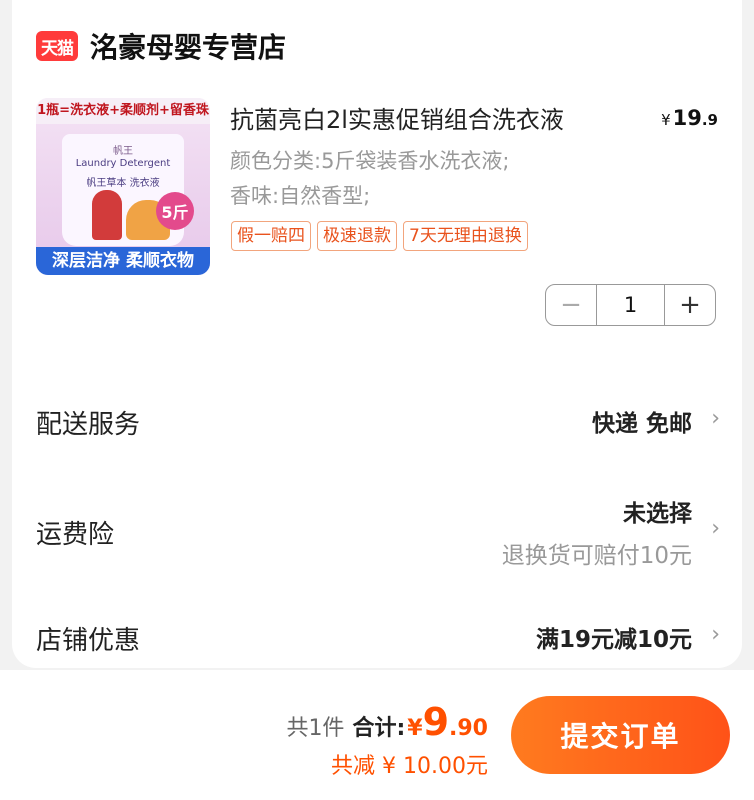 This screenshot has width=754, height=800. I want to click on service-tags: 假一赔四 极速退款 7天无理由退换, so click(379, 236).